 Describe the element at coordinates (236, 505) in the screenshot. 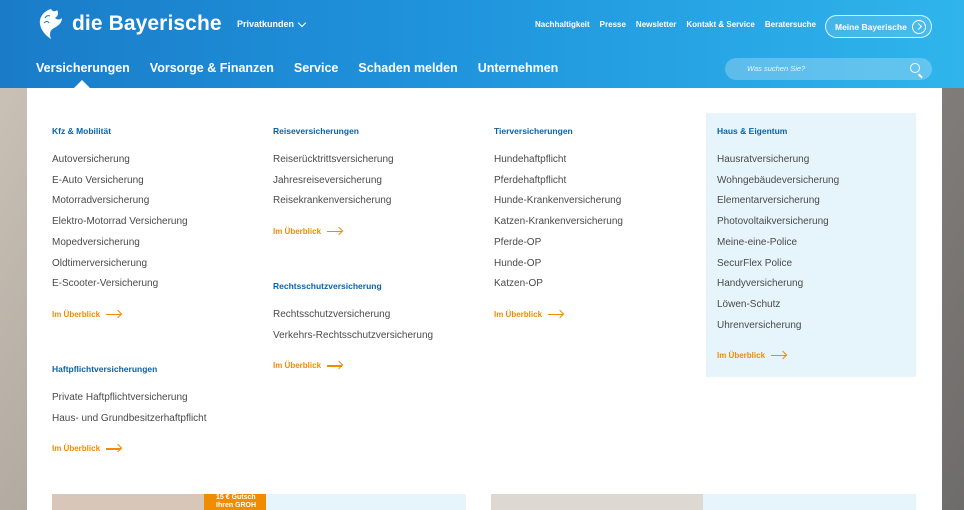

I see `promo-badge-line: Ihren GROH` at that location.